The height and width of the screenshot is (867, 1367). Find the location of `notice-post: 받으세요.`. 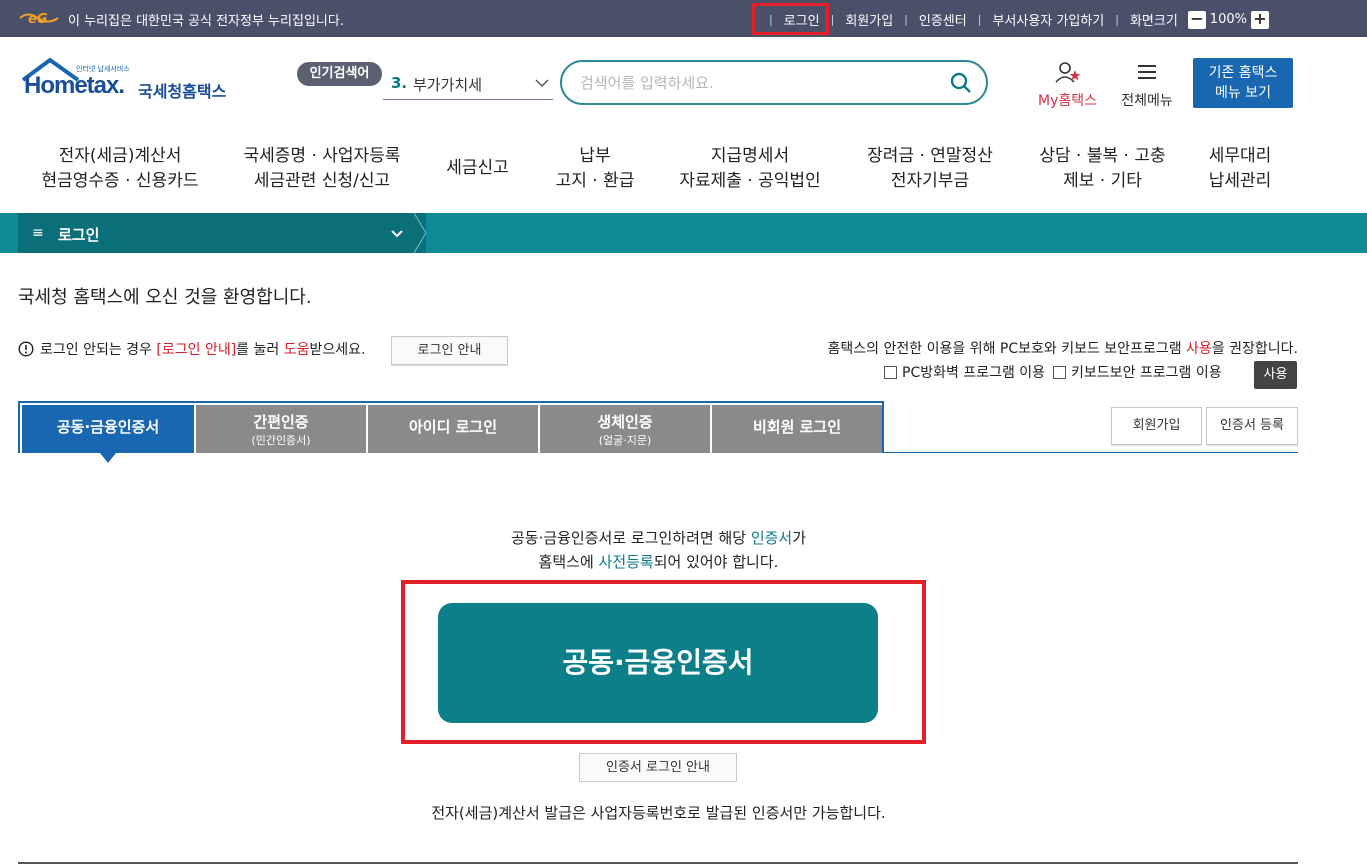

notice-post: 받으세요. is located at coordinates (337, 350).